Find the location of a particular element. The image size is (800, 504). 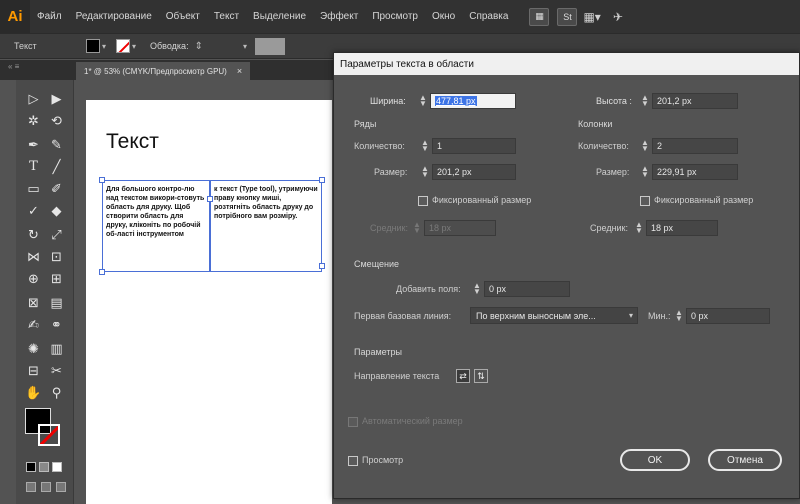

document-tab: 1* @ 53% (CMYK/Предпросмотр GPU) × is located at coordinates (163, 71).